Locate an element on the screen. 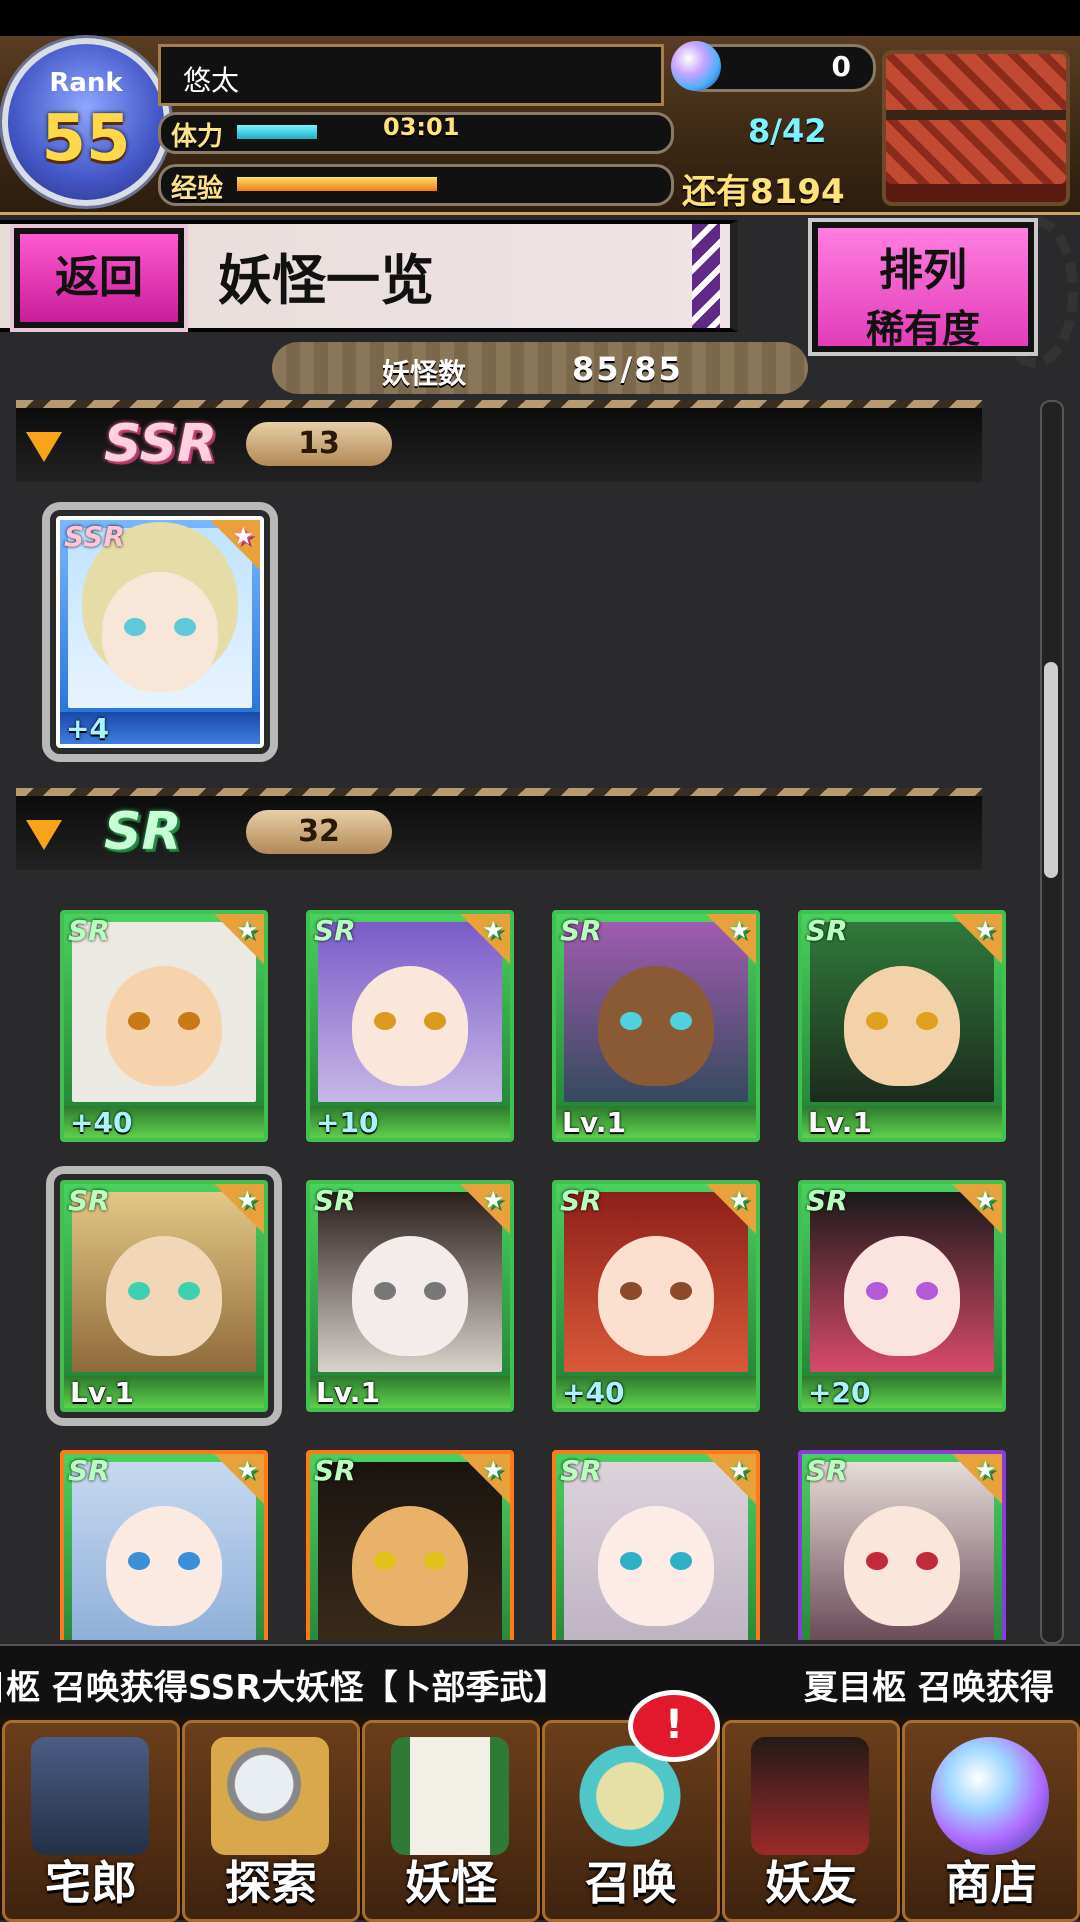 The height and width of the screenshot is (1922, 1080). stamina-timer: 03:01 is located at coordinates (421, 127).